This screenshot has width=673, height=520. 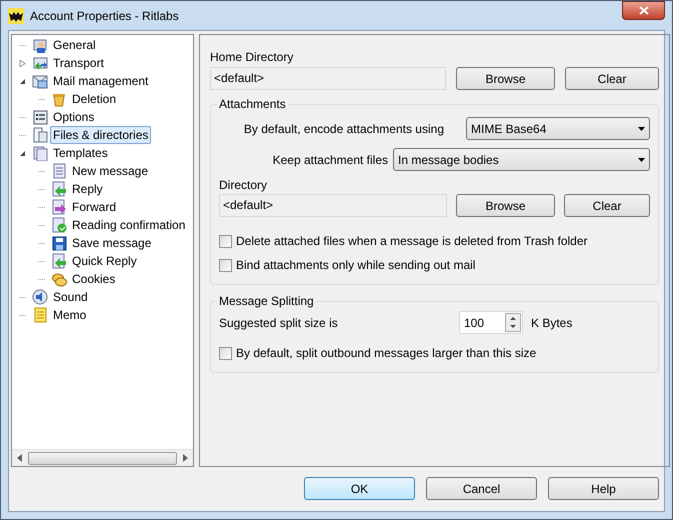 I want to click on close-icon, so click(x=643, y=10).